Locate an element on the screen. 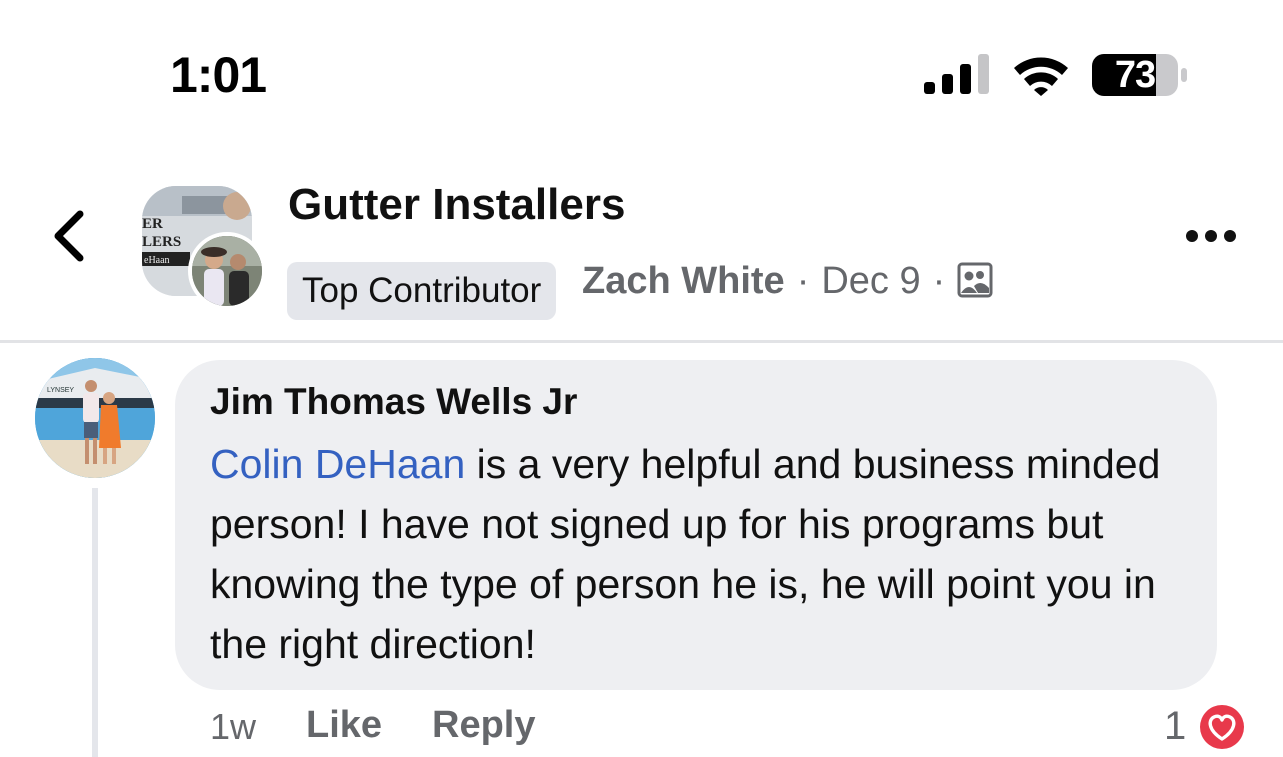 This screenshot has height=757, width=1283. thread-line is located at coordinates (95, 622).